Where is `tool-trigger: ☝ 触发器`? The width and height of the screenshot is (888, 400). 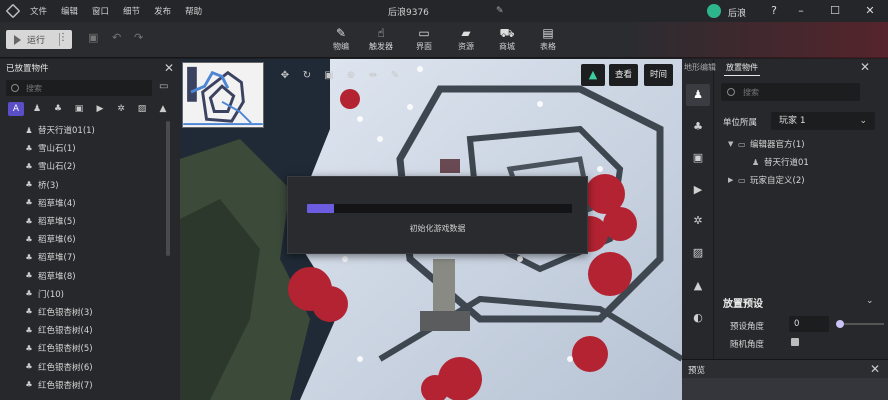
tool-trigger: ☝ 触发器 is located at coordinates (381, 38).